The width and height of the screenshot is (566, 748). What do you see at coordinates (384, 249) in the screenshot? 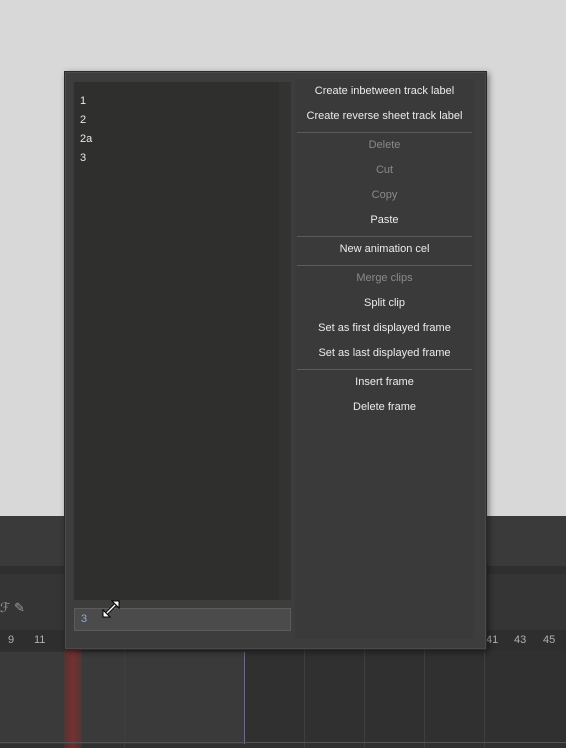
I see `menu-item-new-animation-cel: New animation cel` at bounding box center [384, 249].